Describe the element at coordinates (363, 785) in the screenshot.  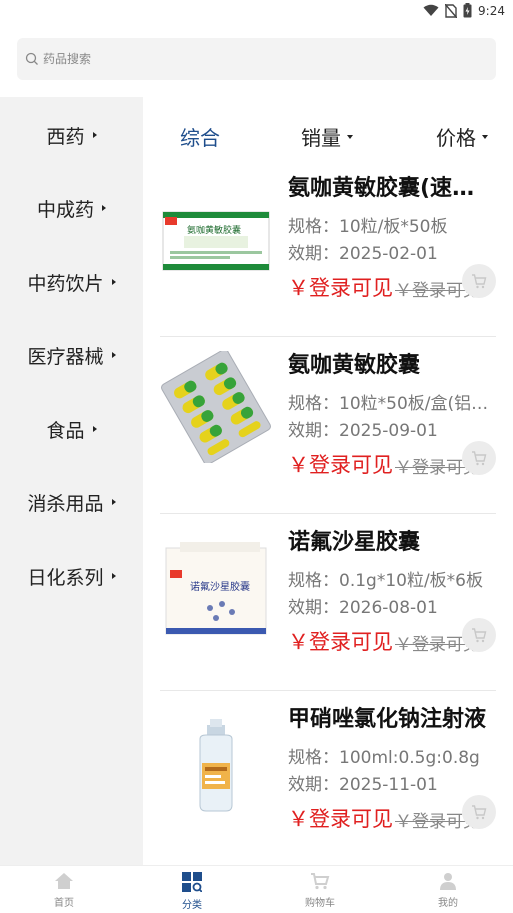
I see `product-expiry: 效期：2025-11-01` at that location.